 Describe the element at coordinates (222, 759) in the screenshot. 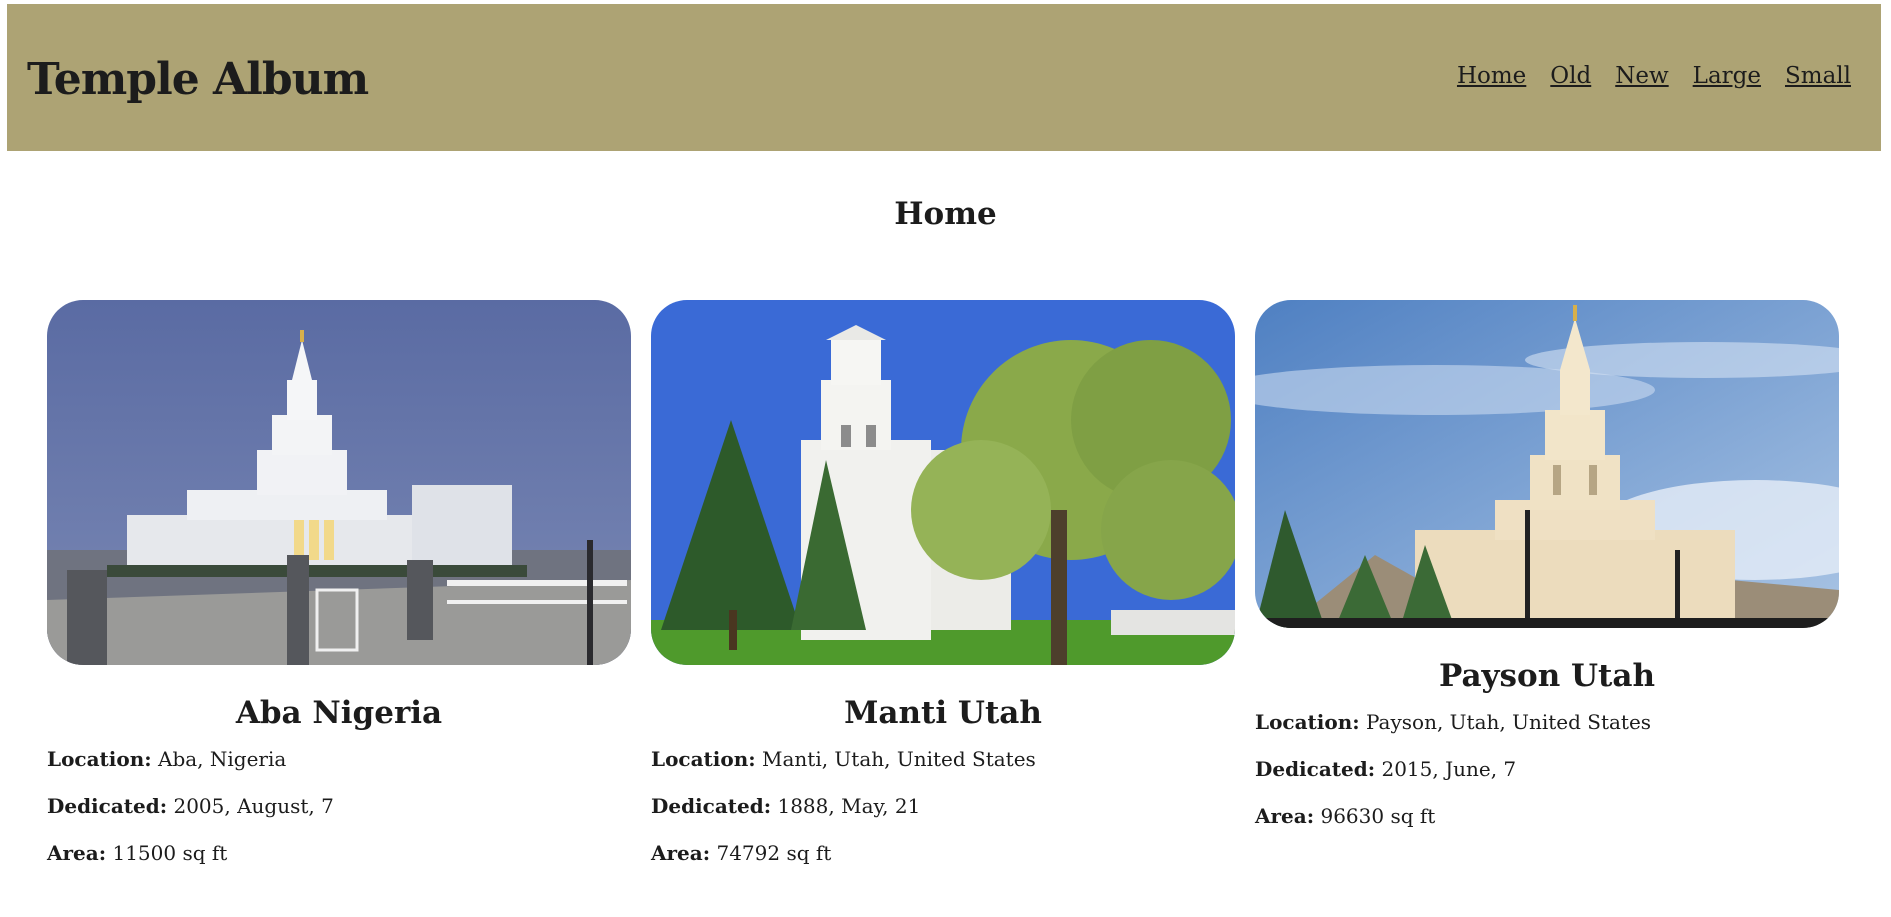

I see `location-value: Aba, Nigeria` at that location.